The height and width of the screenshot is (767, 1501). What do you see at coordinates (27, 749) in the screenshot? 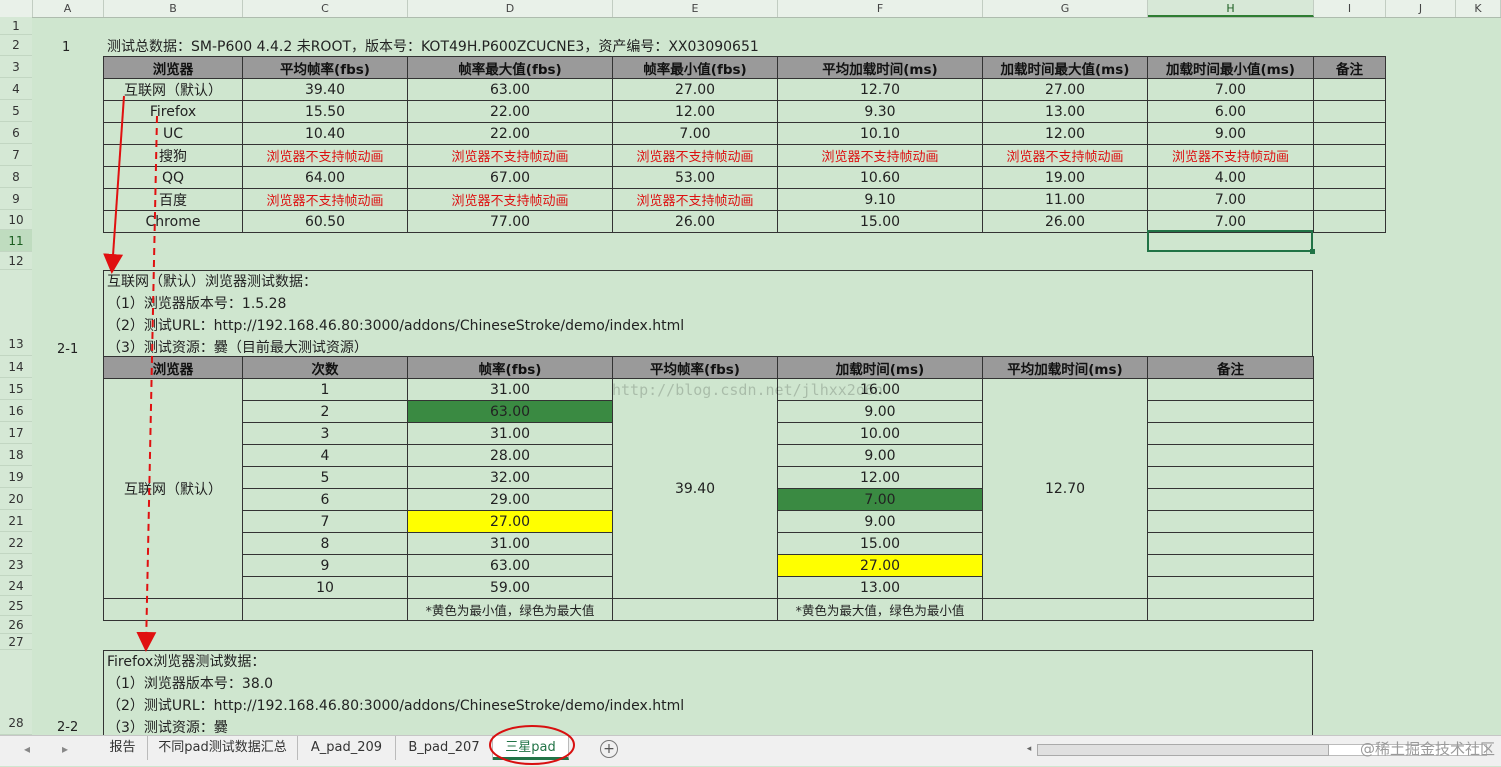
I see `scroll-tabs-left-icon: ◂` at bounding box center [27, 749].